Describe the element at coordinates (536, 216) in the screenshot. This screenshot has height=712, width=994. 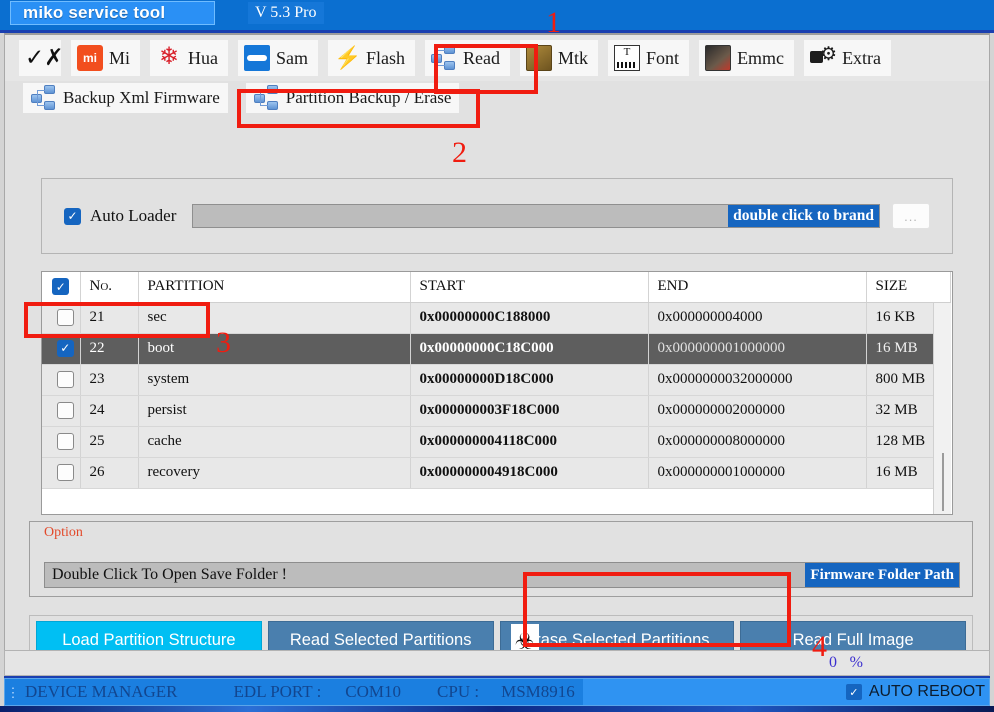
I see `loader-path-input: double click to brand` at that location.